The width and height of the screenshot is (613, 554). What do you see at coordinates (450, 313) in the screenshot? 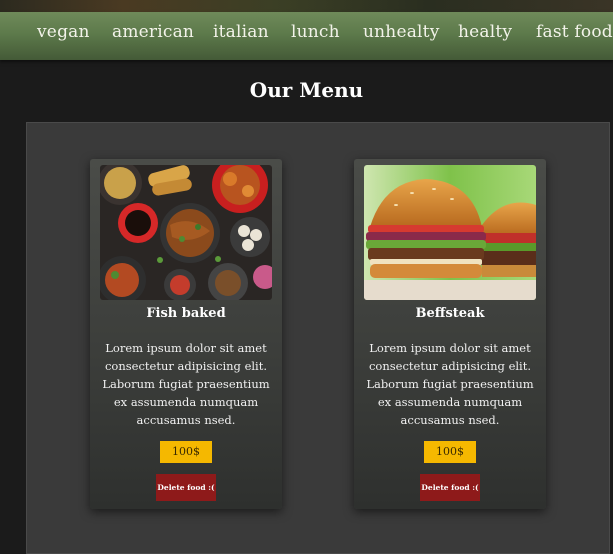
I see `card-title: Beffsteak` at bounding box center [450, 313].